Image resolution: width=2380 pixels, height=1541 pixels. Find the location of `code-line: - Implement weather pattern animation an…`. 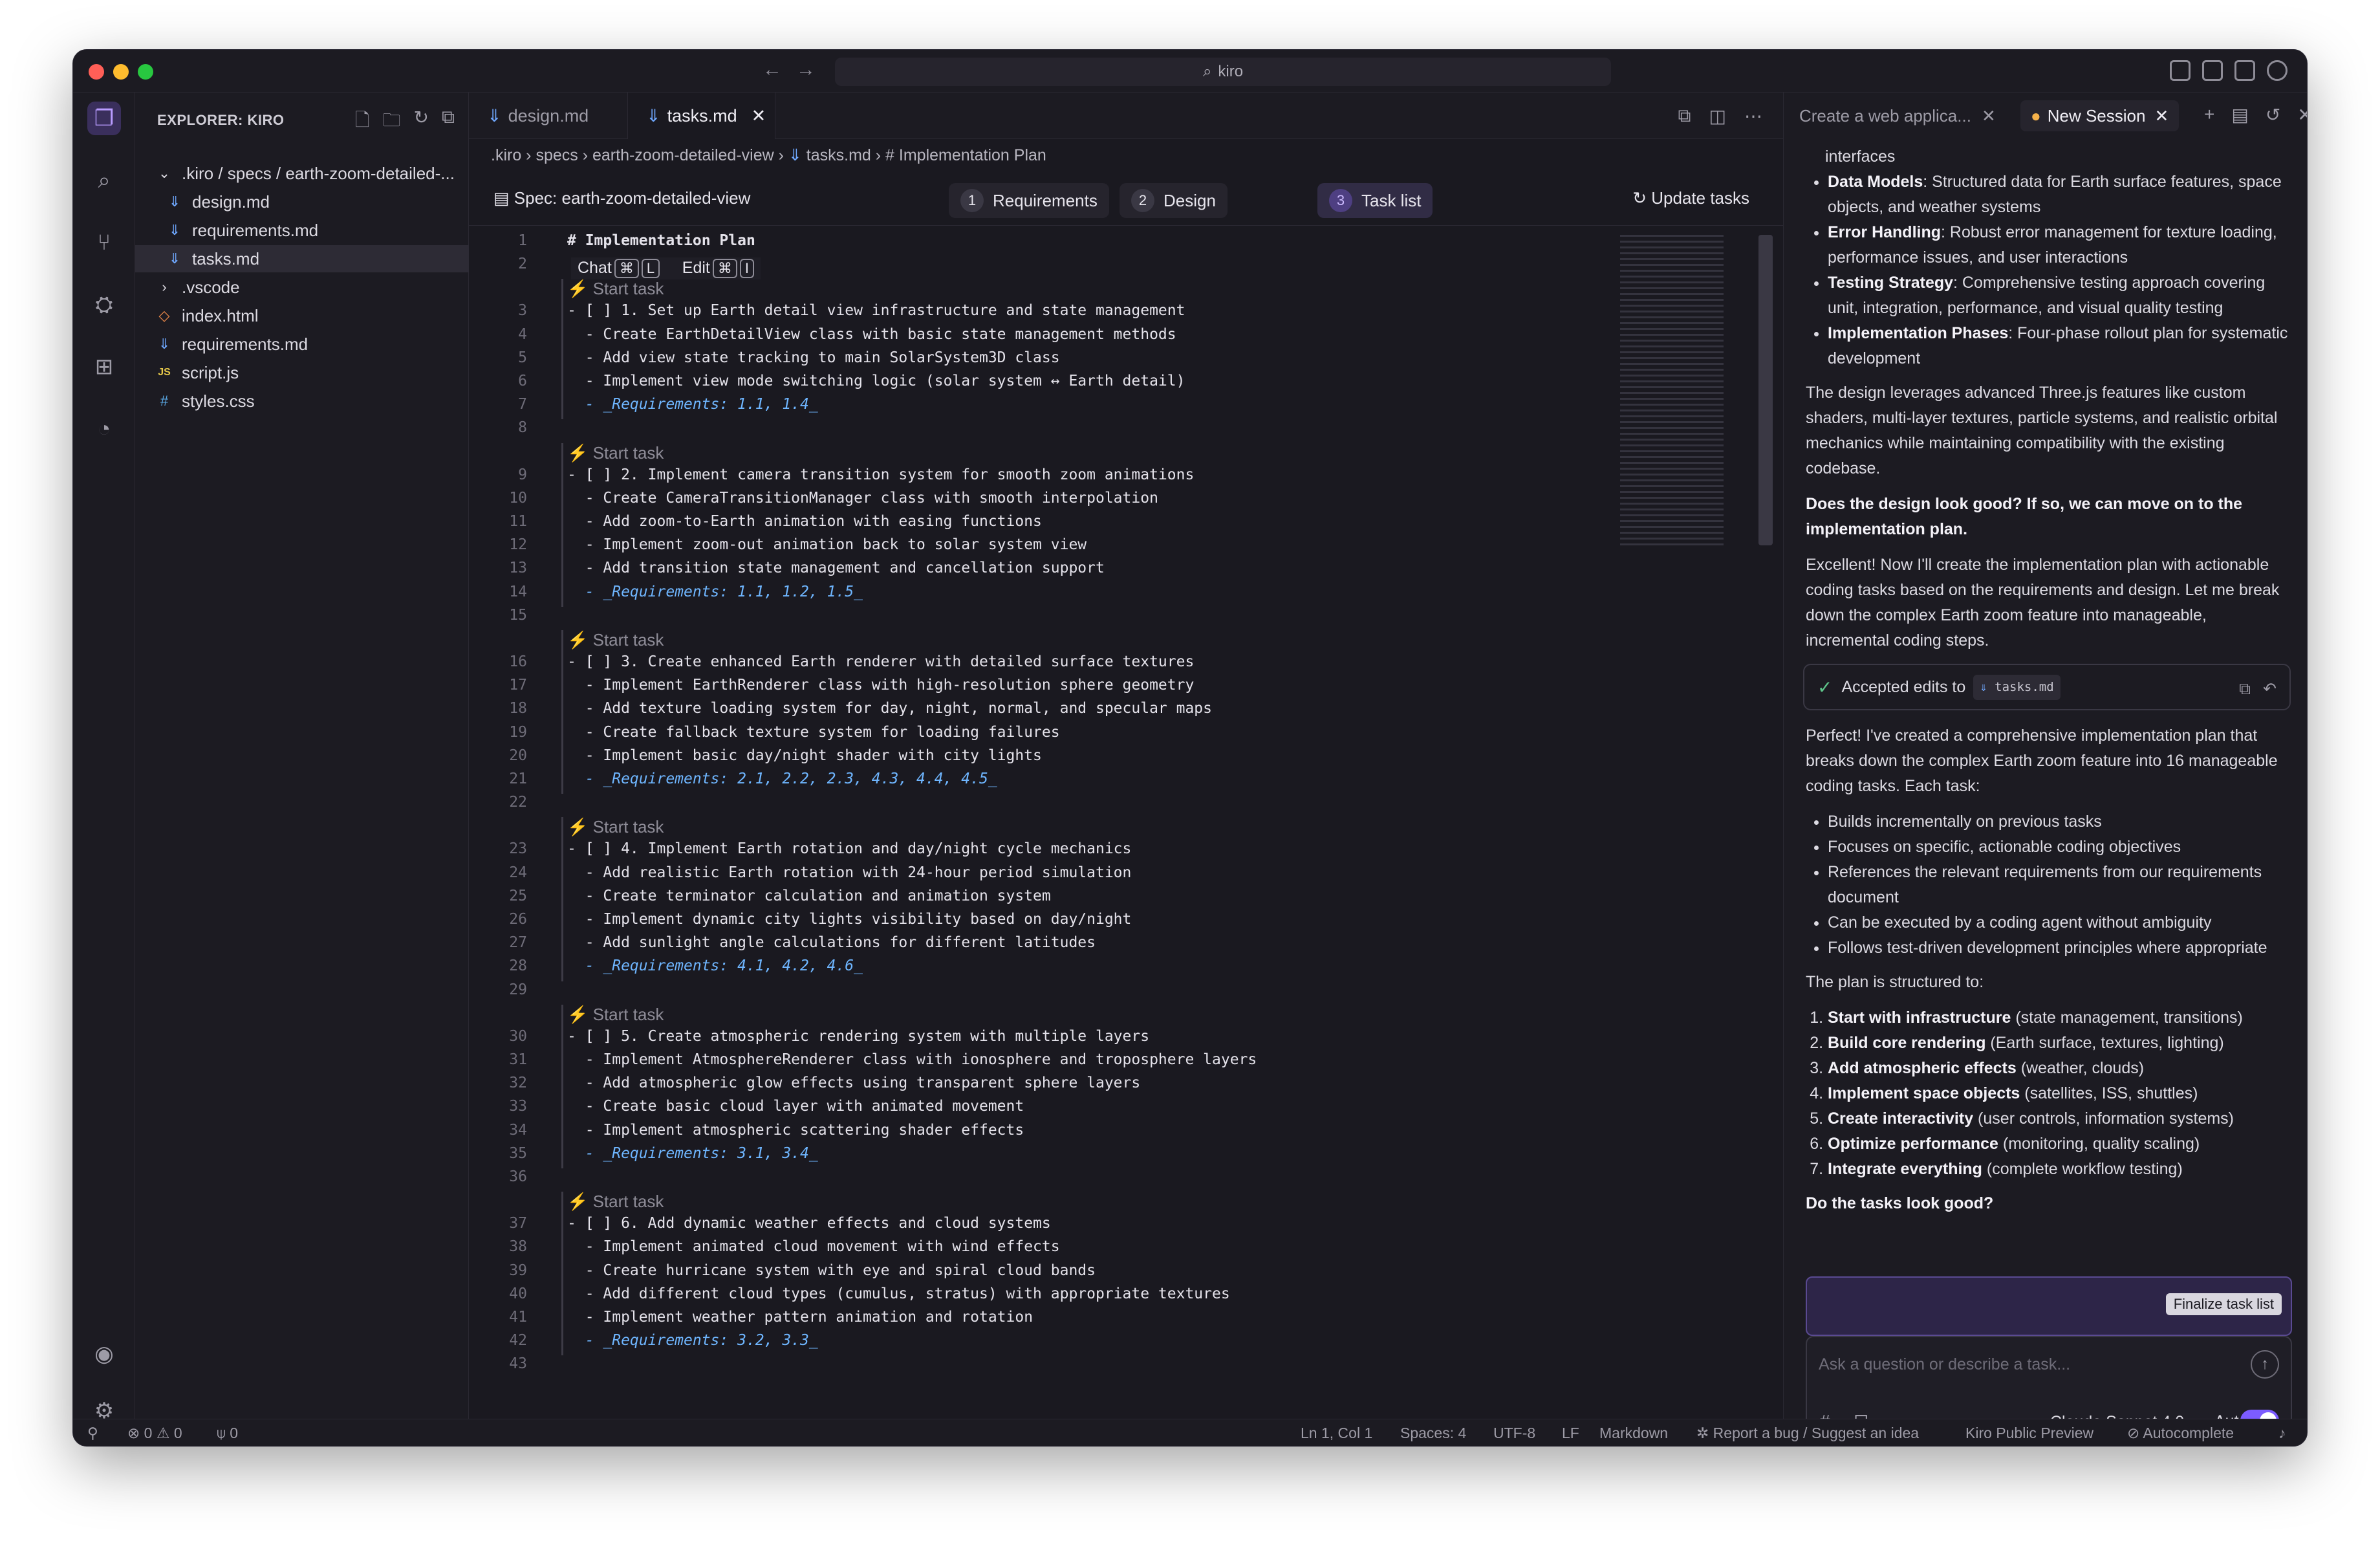

code-line: - Implement weather pattern animation an… is located at coordinates (800, 1317).